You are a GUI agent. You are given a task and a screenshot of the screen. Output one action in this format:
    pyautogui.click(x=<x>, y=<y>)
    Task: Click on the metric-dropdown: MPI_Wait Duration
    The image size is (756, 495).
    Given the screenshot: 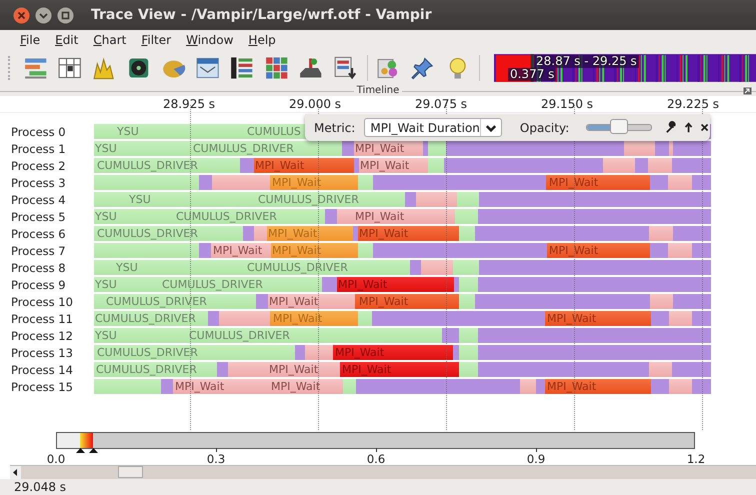 What is the action you would take?
    pyautogui.click(x=433, y=127)
    